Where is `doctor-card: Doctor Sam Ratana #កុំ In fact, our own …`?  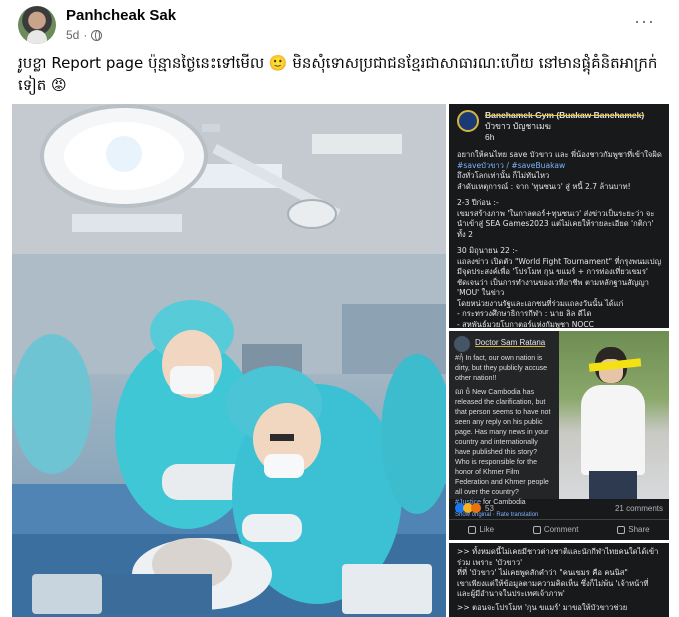
doctor-card: Doctor Sam Ratana #កុំ In fact, our own … is located at coordinates (504, 424).